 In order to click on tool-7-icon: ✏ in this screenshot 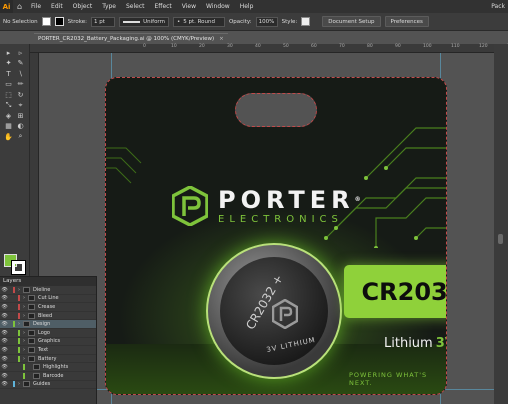, I will do `click(20, 84)`.